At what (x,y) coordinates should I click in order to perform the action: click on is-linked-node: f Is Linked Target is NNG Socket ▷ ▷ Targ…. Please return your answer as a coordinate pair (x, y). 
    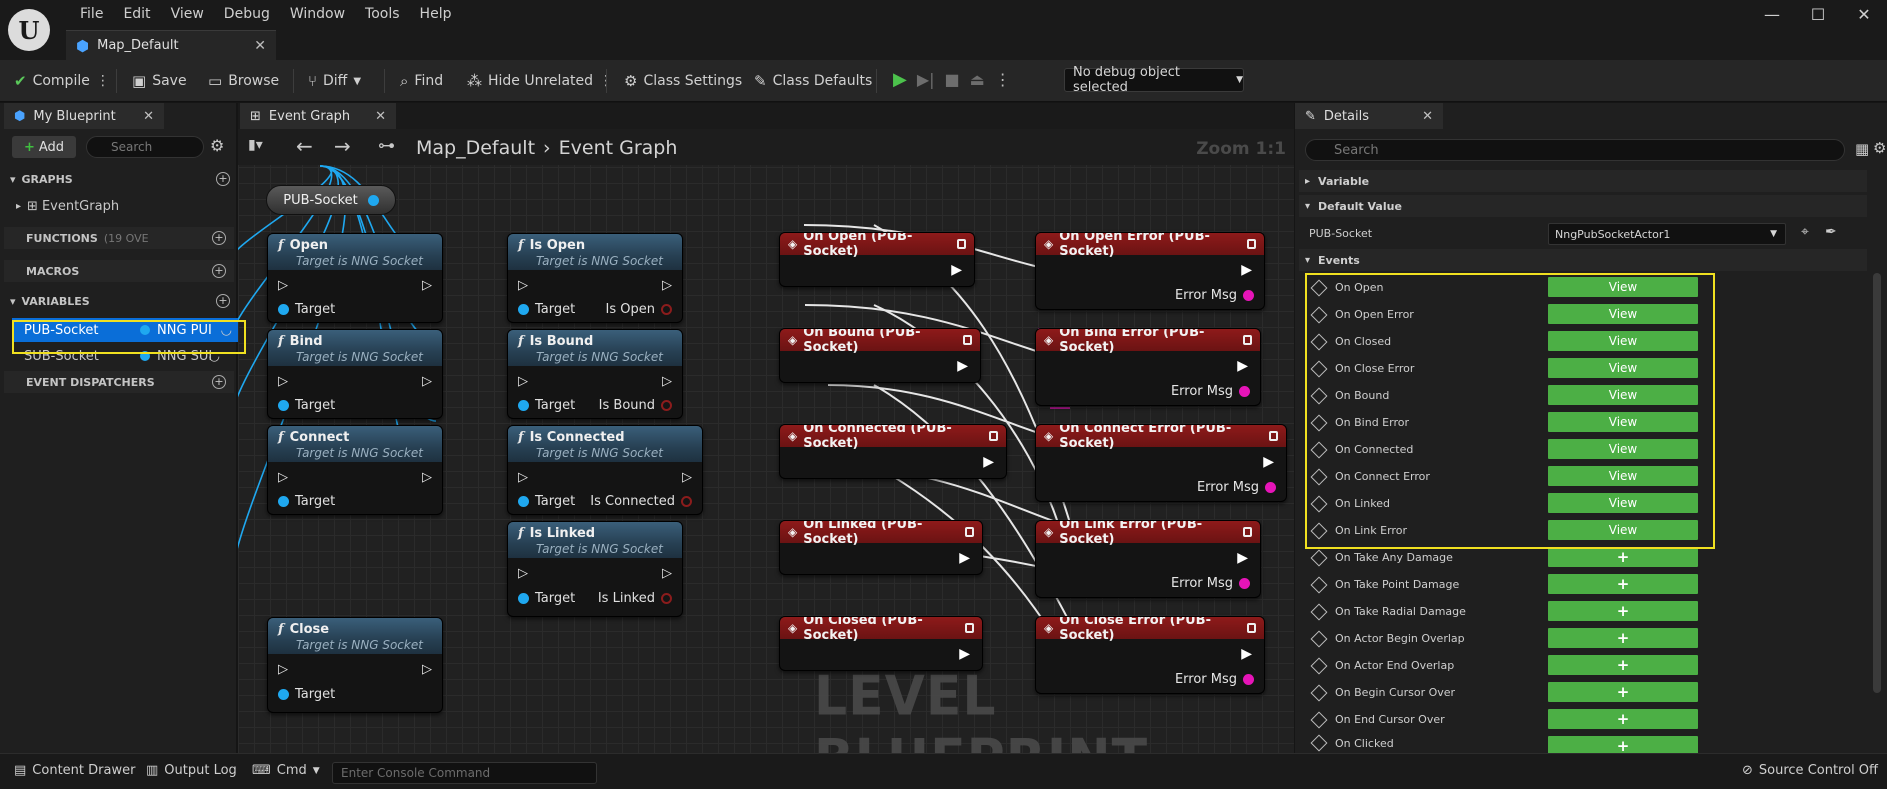
    Looking at the image, I should click on (595, 569).